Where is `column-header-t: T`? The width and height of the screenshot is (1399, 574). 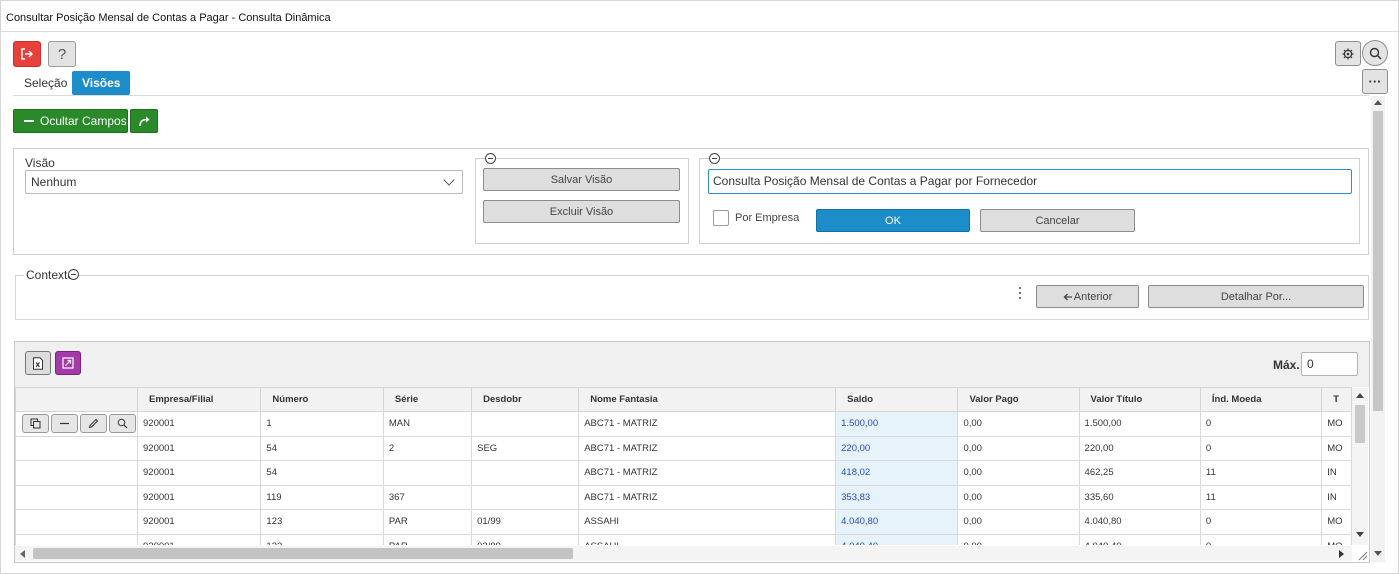 column-header-t: T is located at coordinates (1336, 399).